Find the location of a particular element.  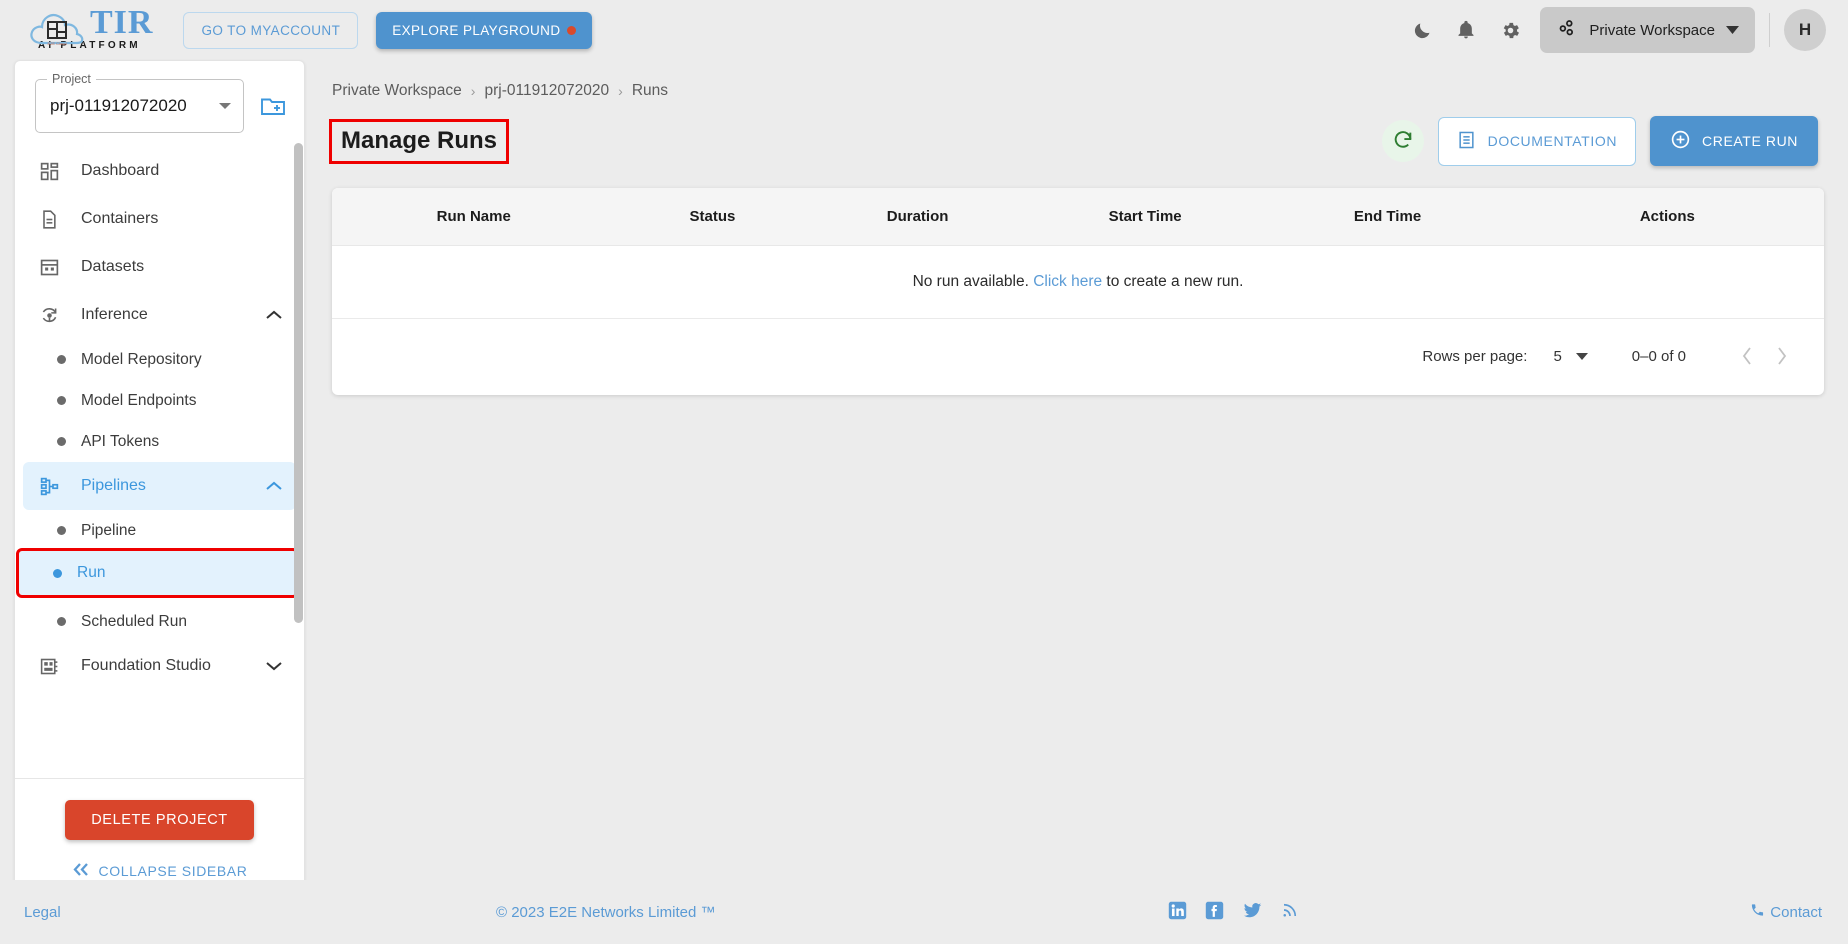

sidebar-item-model-endpoints: Model Endpoints is located at coordinates (159, 400).